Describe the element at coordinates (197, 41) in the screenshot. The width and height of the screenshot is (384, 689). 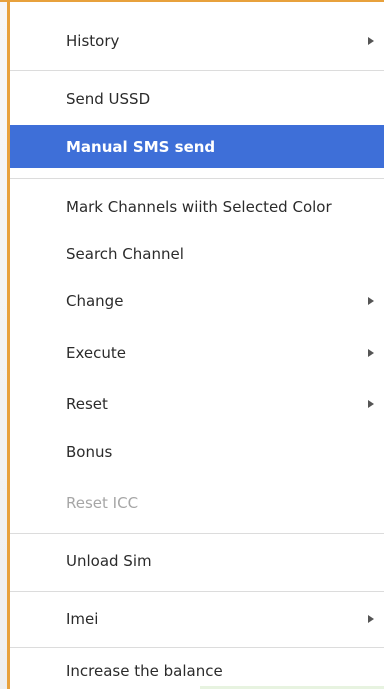
I see `menu-item-history: History` at that location.